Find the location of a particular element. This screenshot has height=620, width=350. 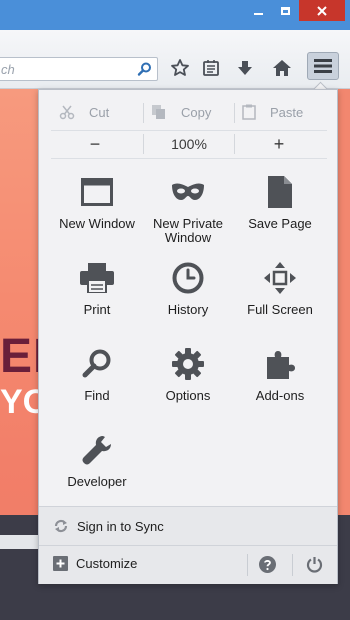

hamburger-menu-icon is located at coordinates (323, 66).